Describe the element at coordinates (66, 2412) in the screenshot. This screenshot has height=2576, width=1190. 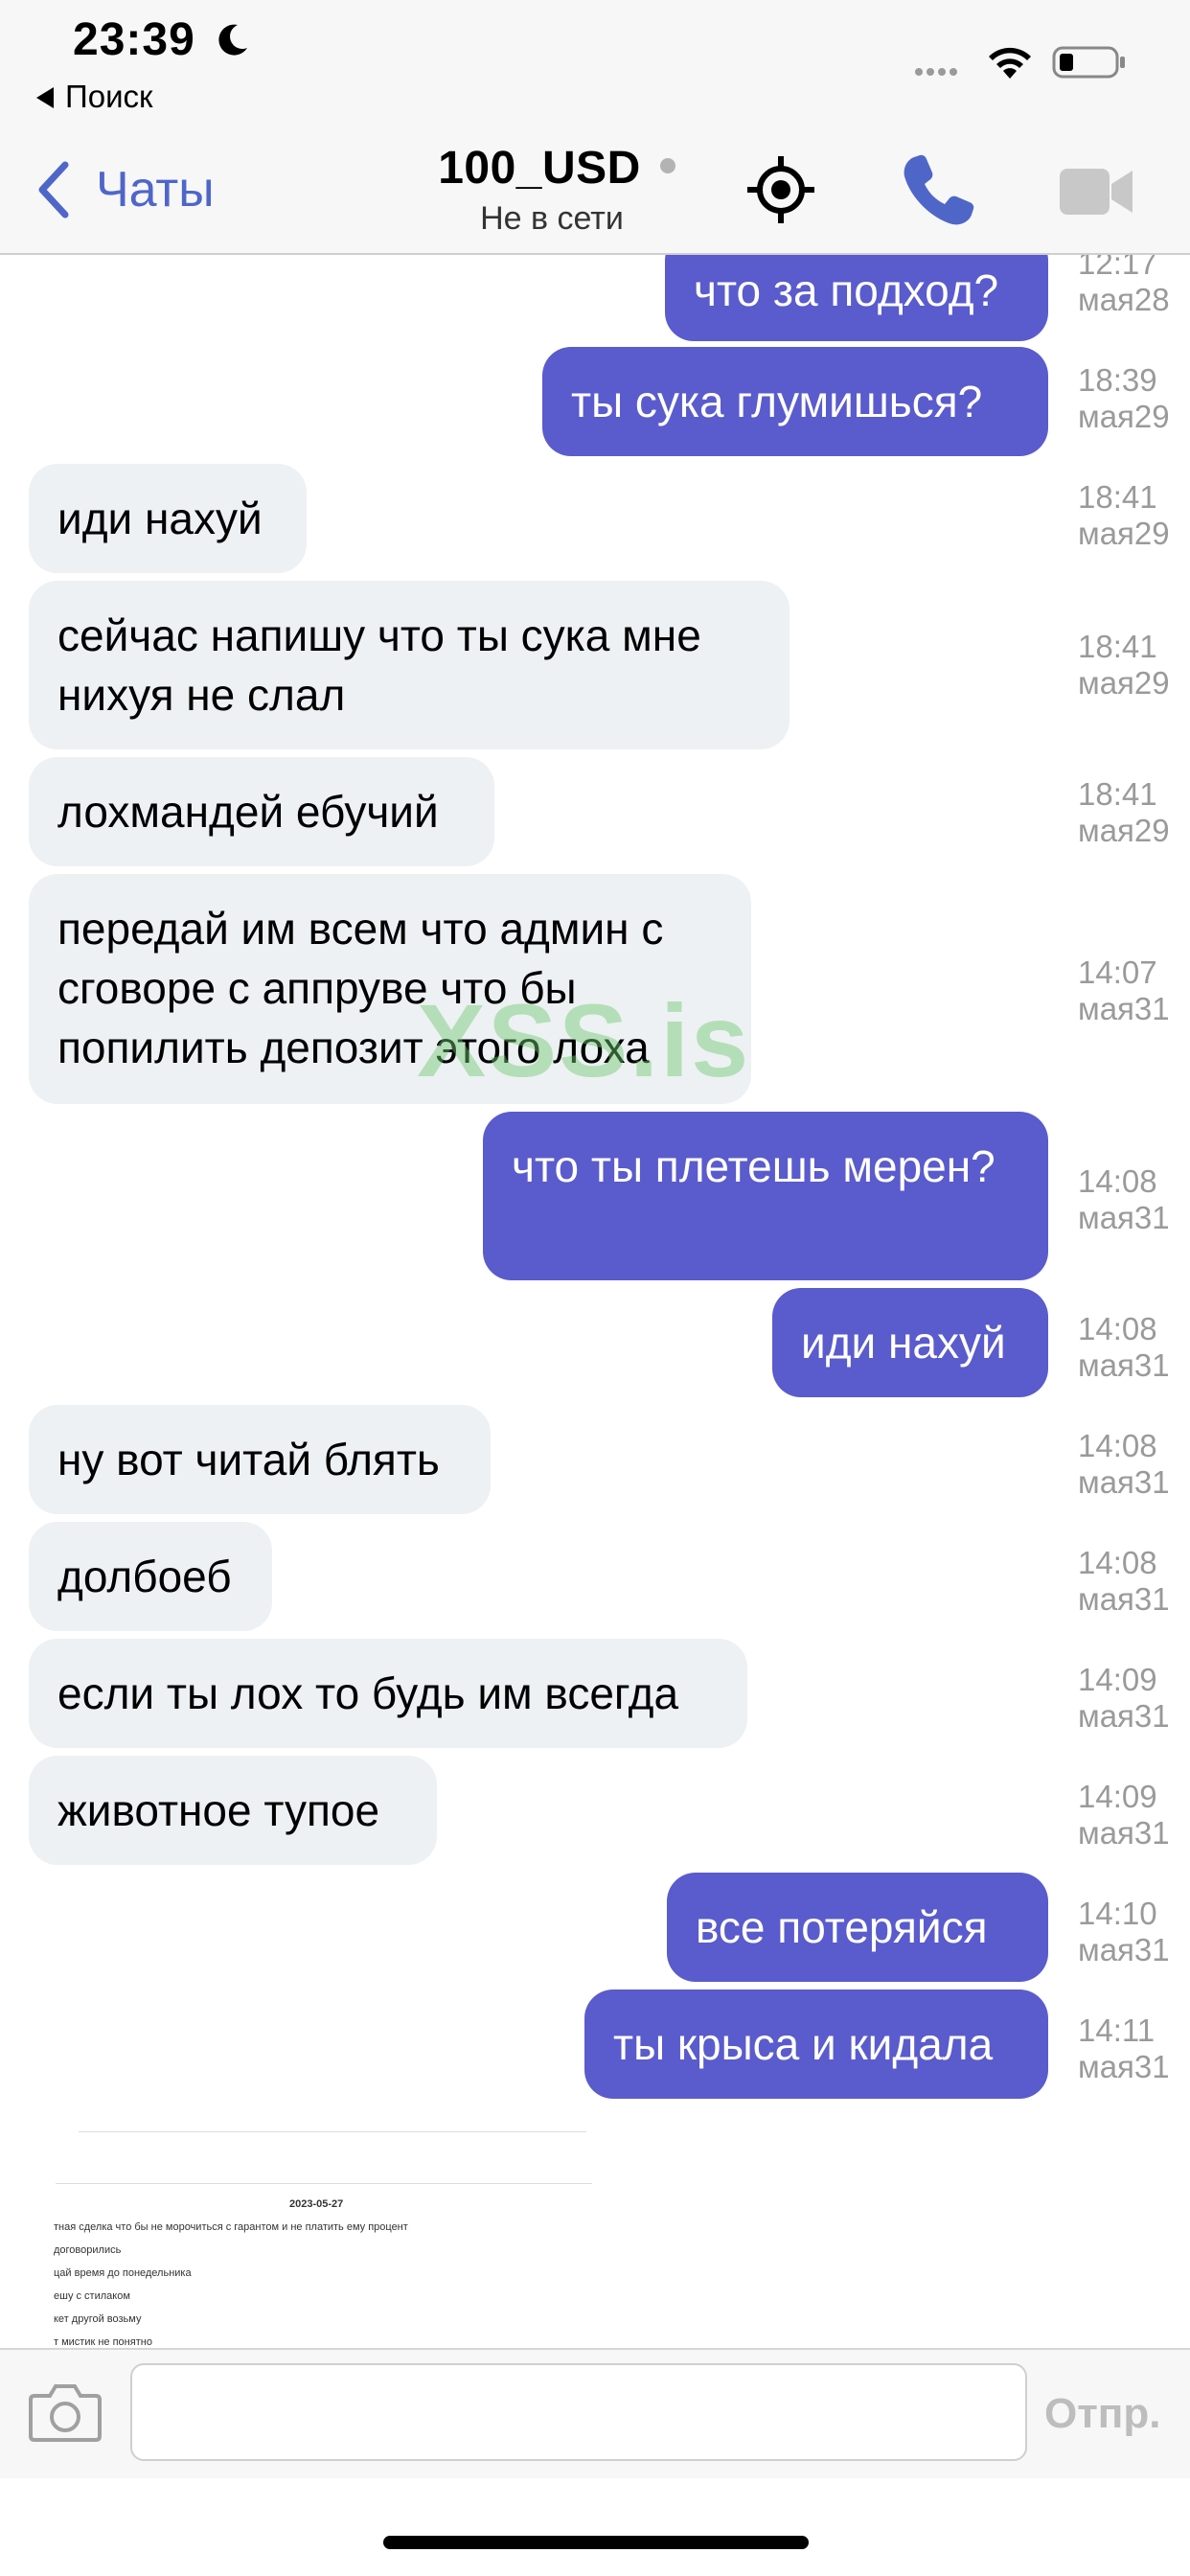
I see `camera-icon` at that location.